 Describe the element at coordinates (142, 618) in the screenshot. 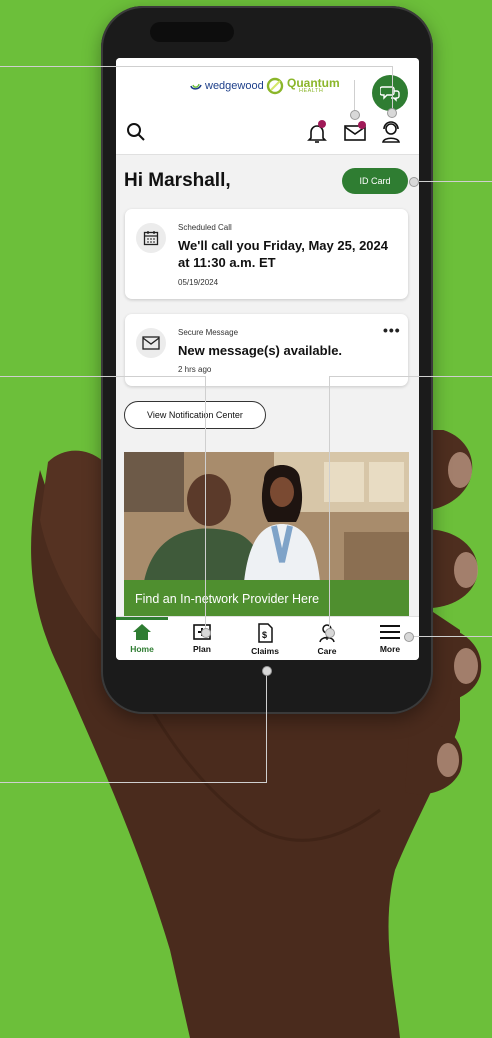

I see `active-tab-indicator` at that location.